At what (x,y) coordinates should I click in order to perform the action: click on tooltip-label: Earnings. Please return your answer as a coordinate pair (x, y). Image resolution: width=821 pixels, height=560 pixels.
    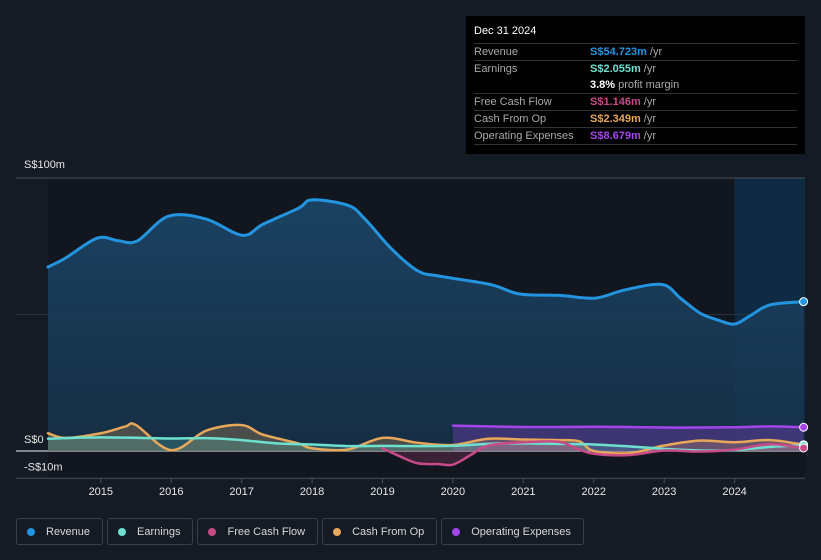
    Looking at the image, I should click on (496, 69).